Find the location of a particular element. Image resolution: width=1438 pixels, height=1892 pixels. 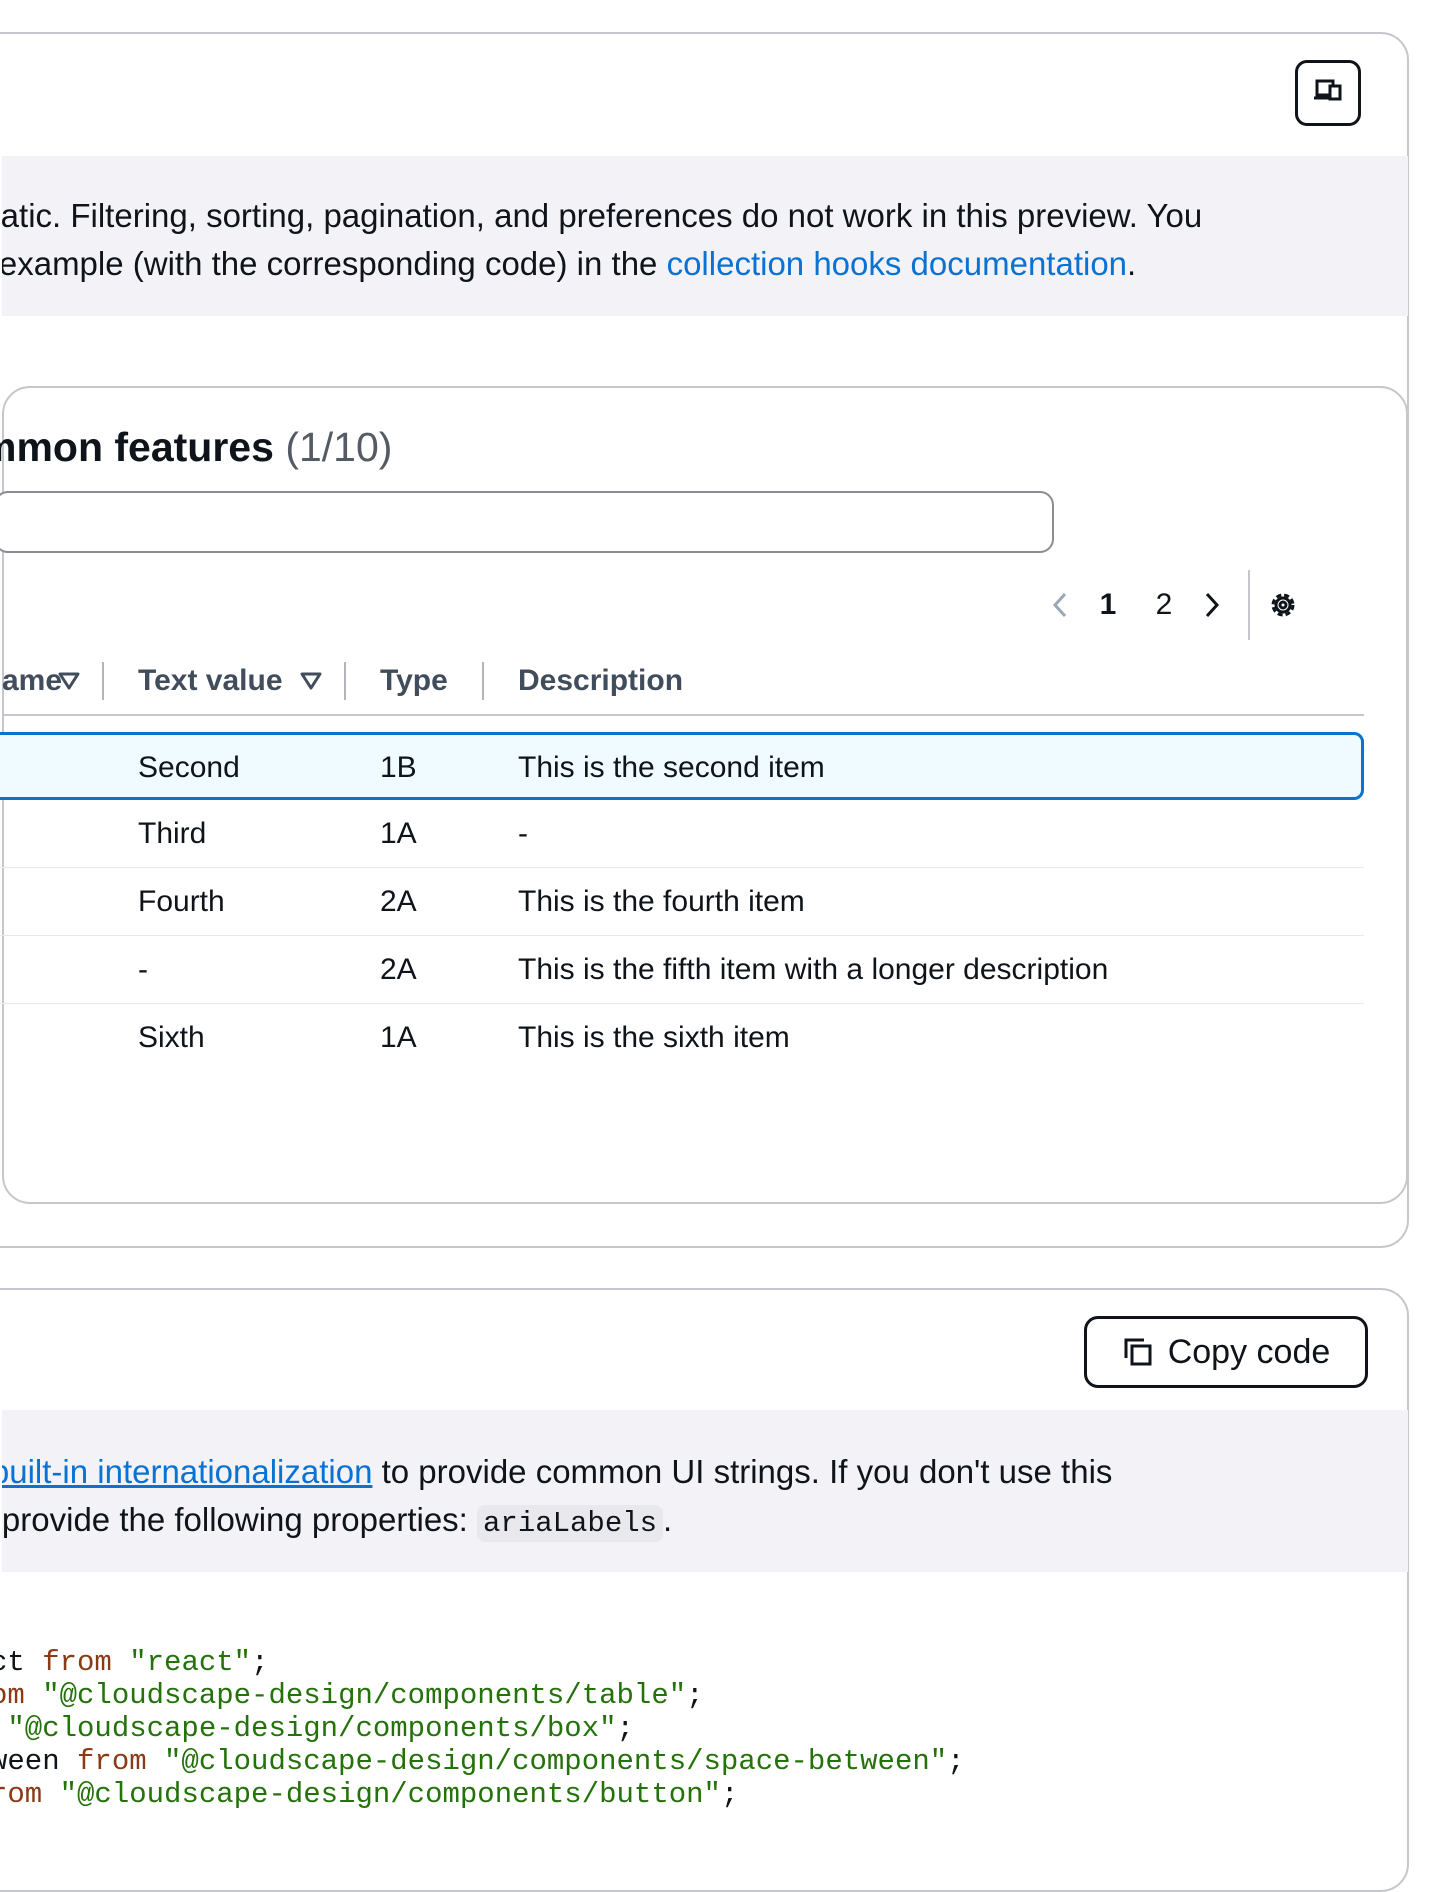

table-row-selected: Second 1B This is the second item is located at coordinates (682, 766).